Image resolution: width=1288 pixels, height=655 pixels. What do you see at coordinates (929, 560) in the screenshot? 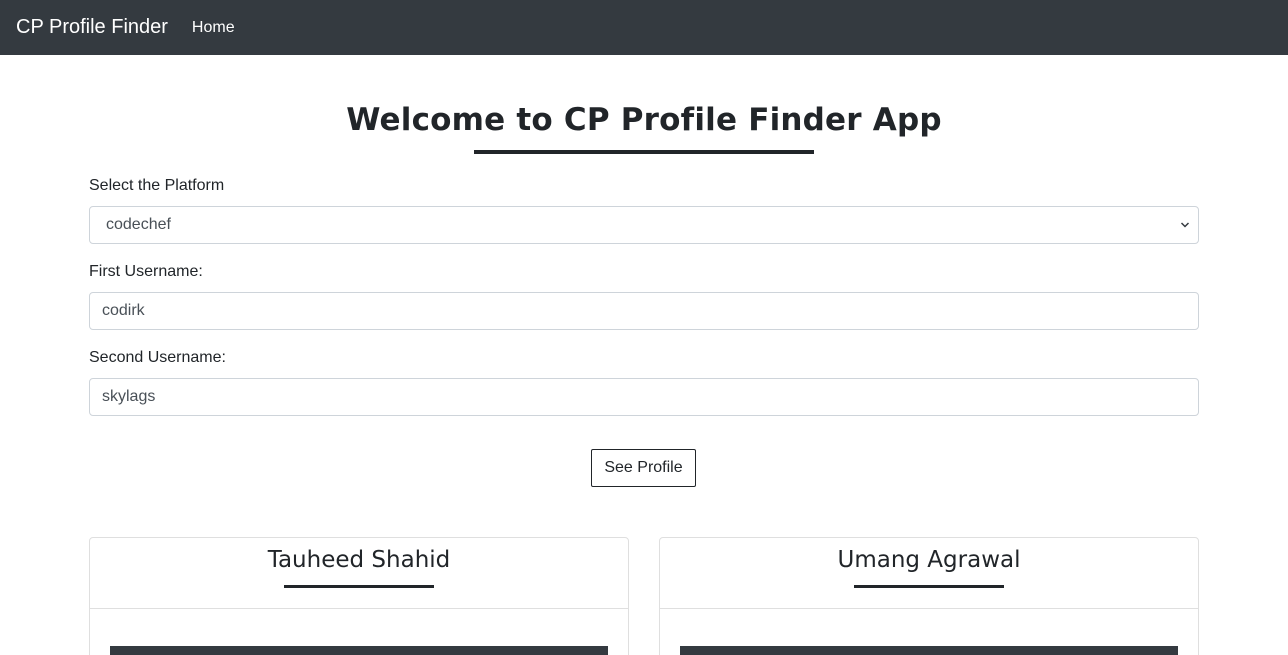
I see `profile-name: Umang Agrawal` at bounding box center [929, 560].